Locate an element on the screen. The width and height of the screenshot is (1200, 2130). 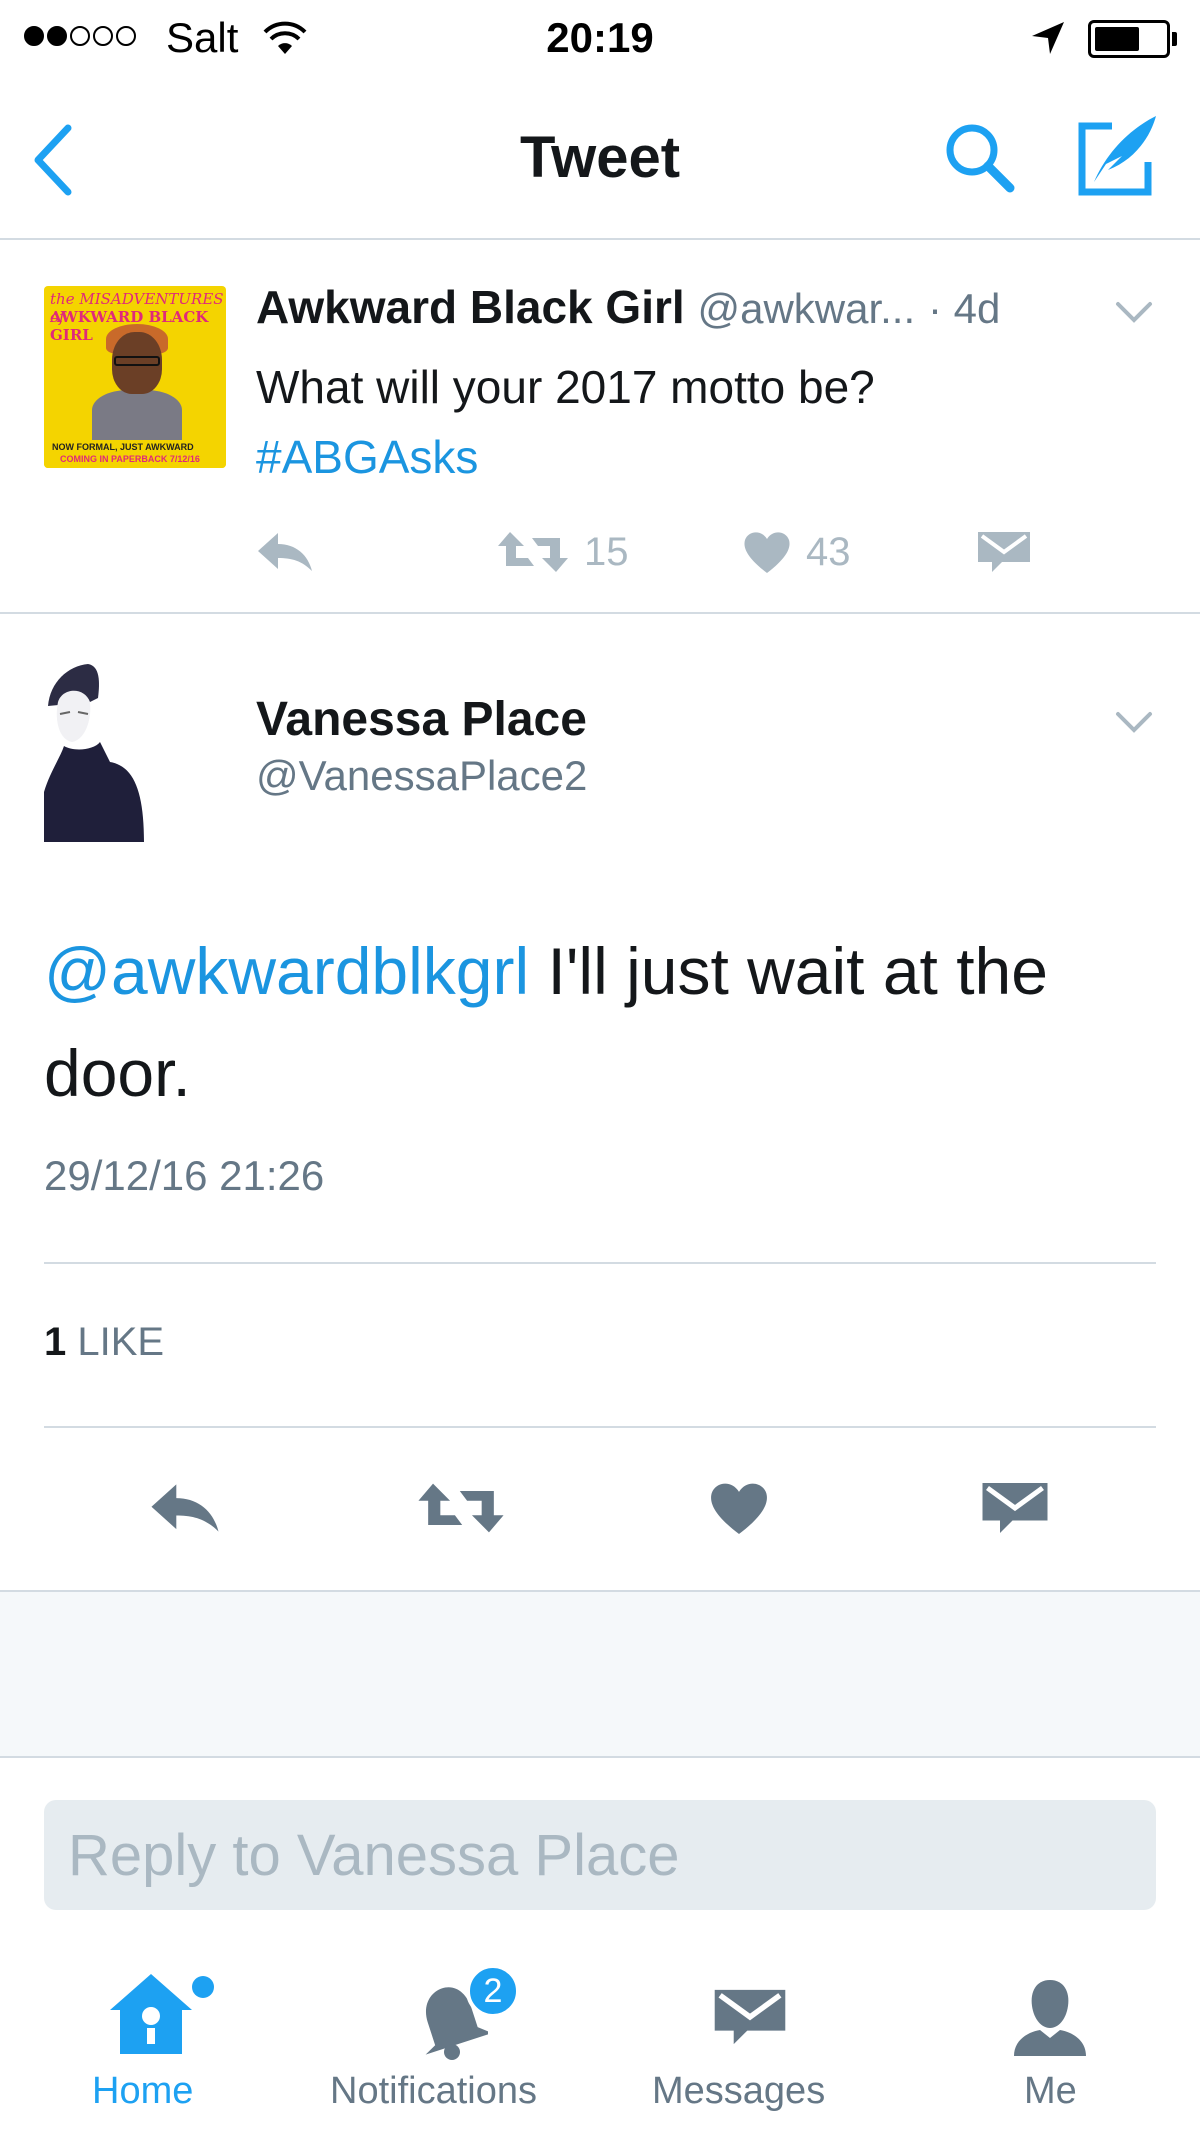
tab-bar: Home 2 Notifications Messages Me is located at coordinates (600, 2040).